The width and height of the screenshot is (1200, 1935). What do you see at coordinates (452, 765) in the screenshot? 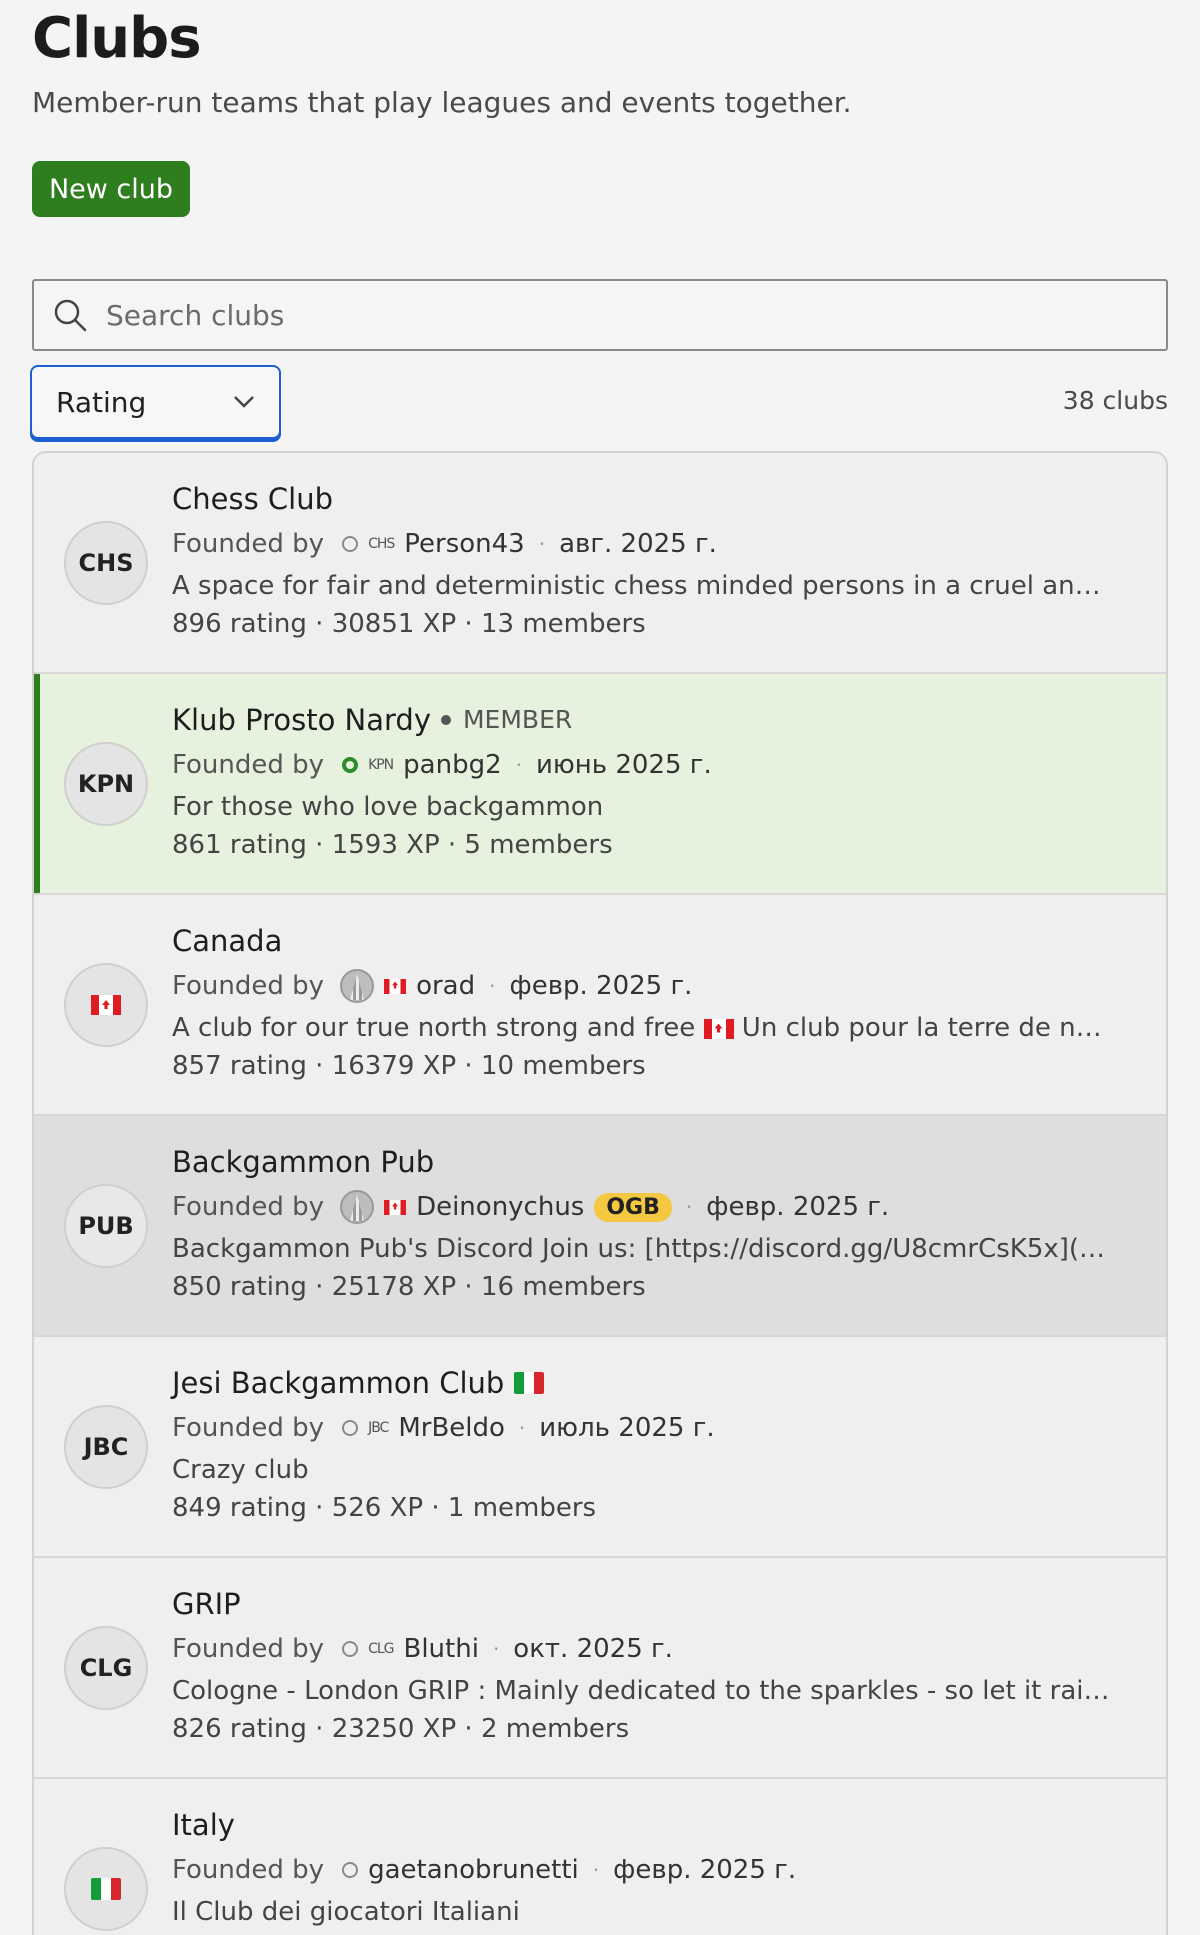
I see `founder-username: panbg2` at bounding box center [452, 765].